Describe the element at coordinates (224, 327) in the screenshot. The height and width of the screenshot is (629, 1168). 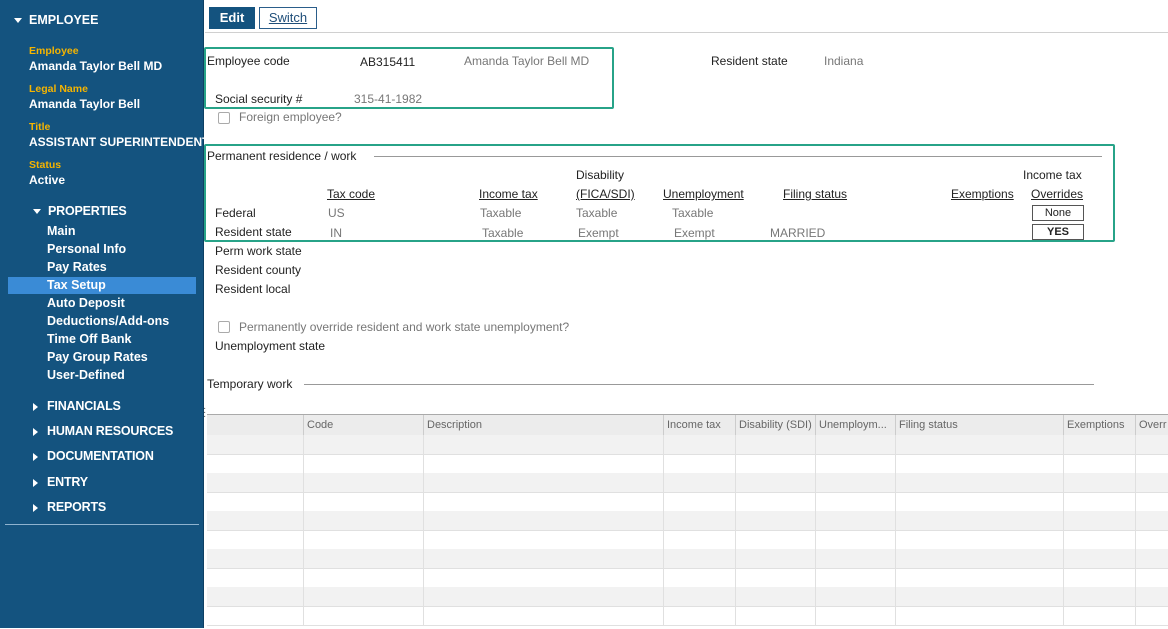
I see `override-unemployment-checkbox` at that location.